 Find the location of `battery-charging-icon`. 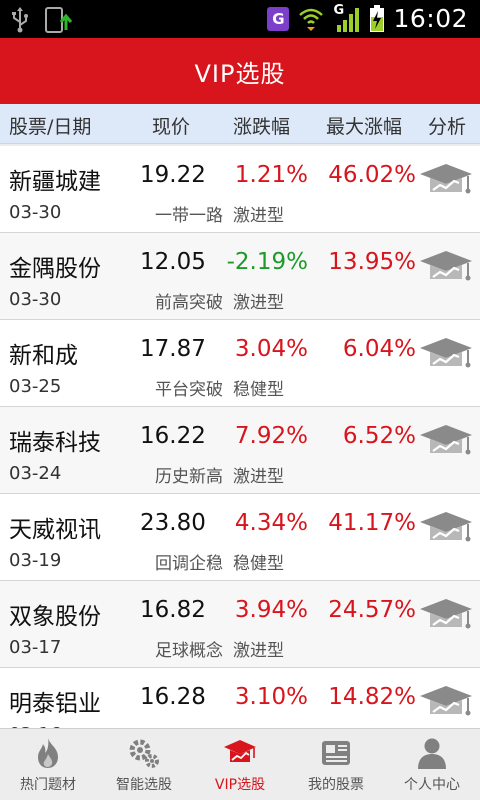

battery-charging-icon is located at coordinates (377, 18).